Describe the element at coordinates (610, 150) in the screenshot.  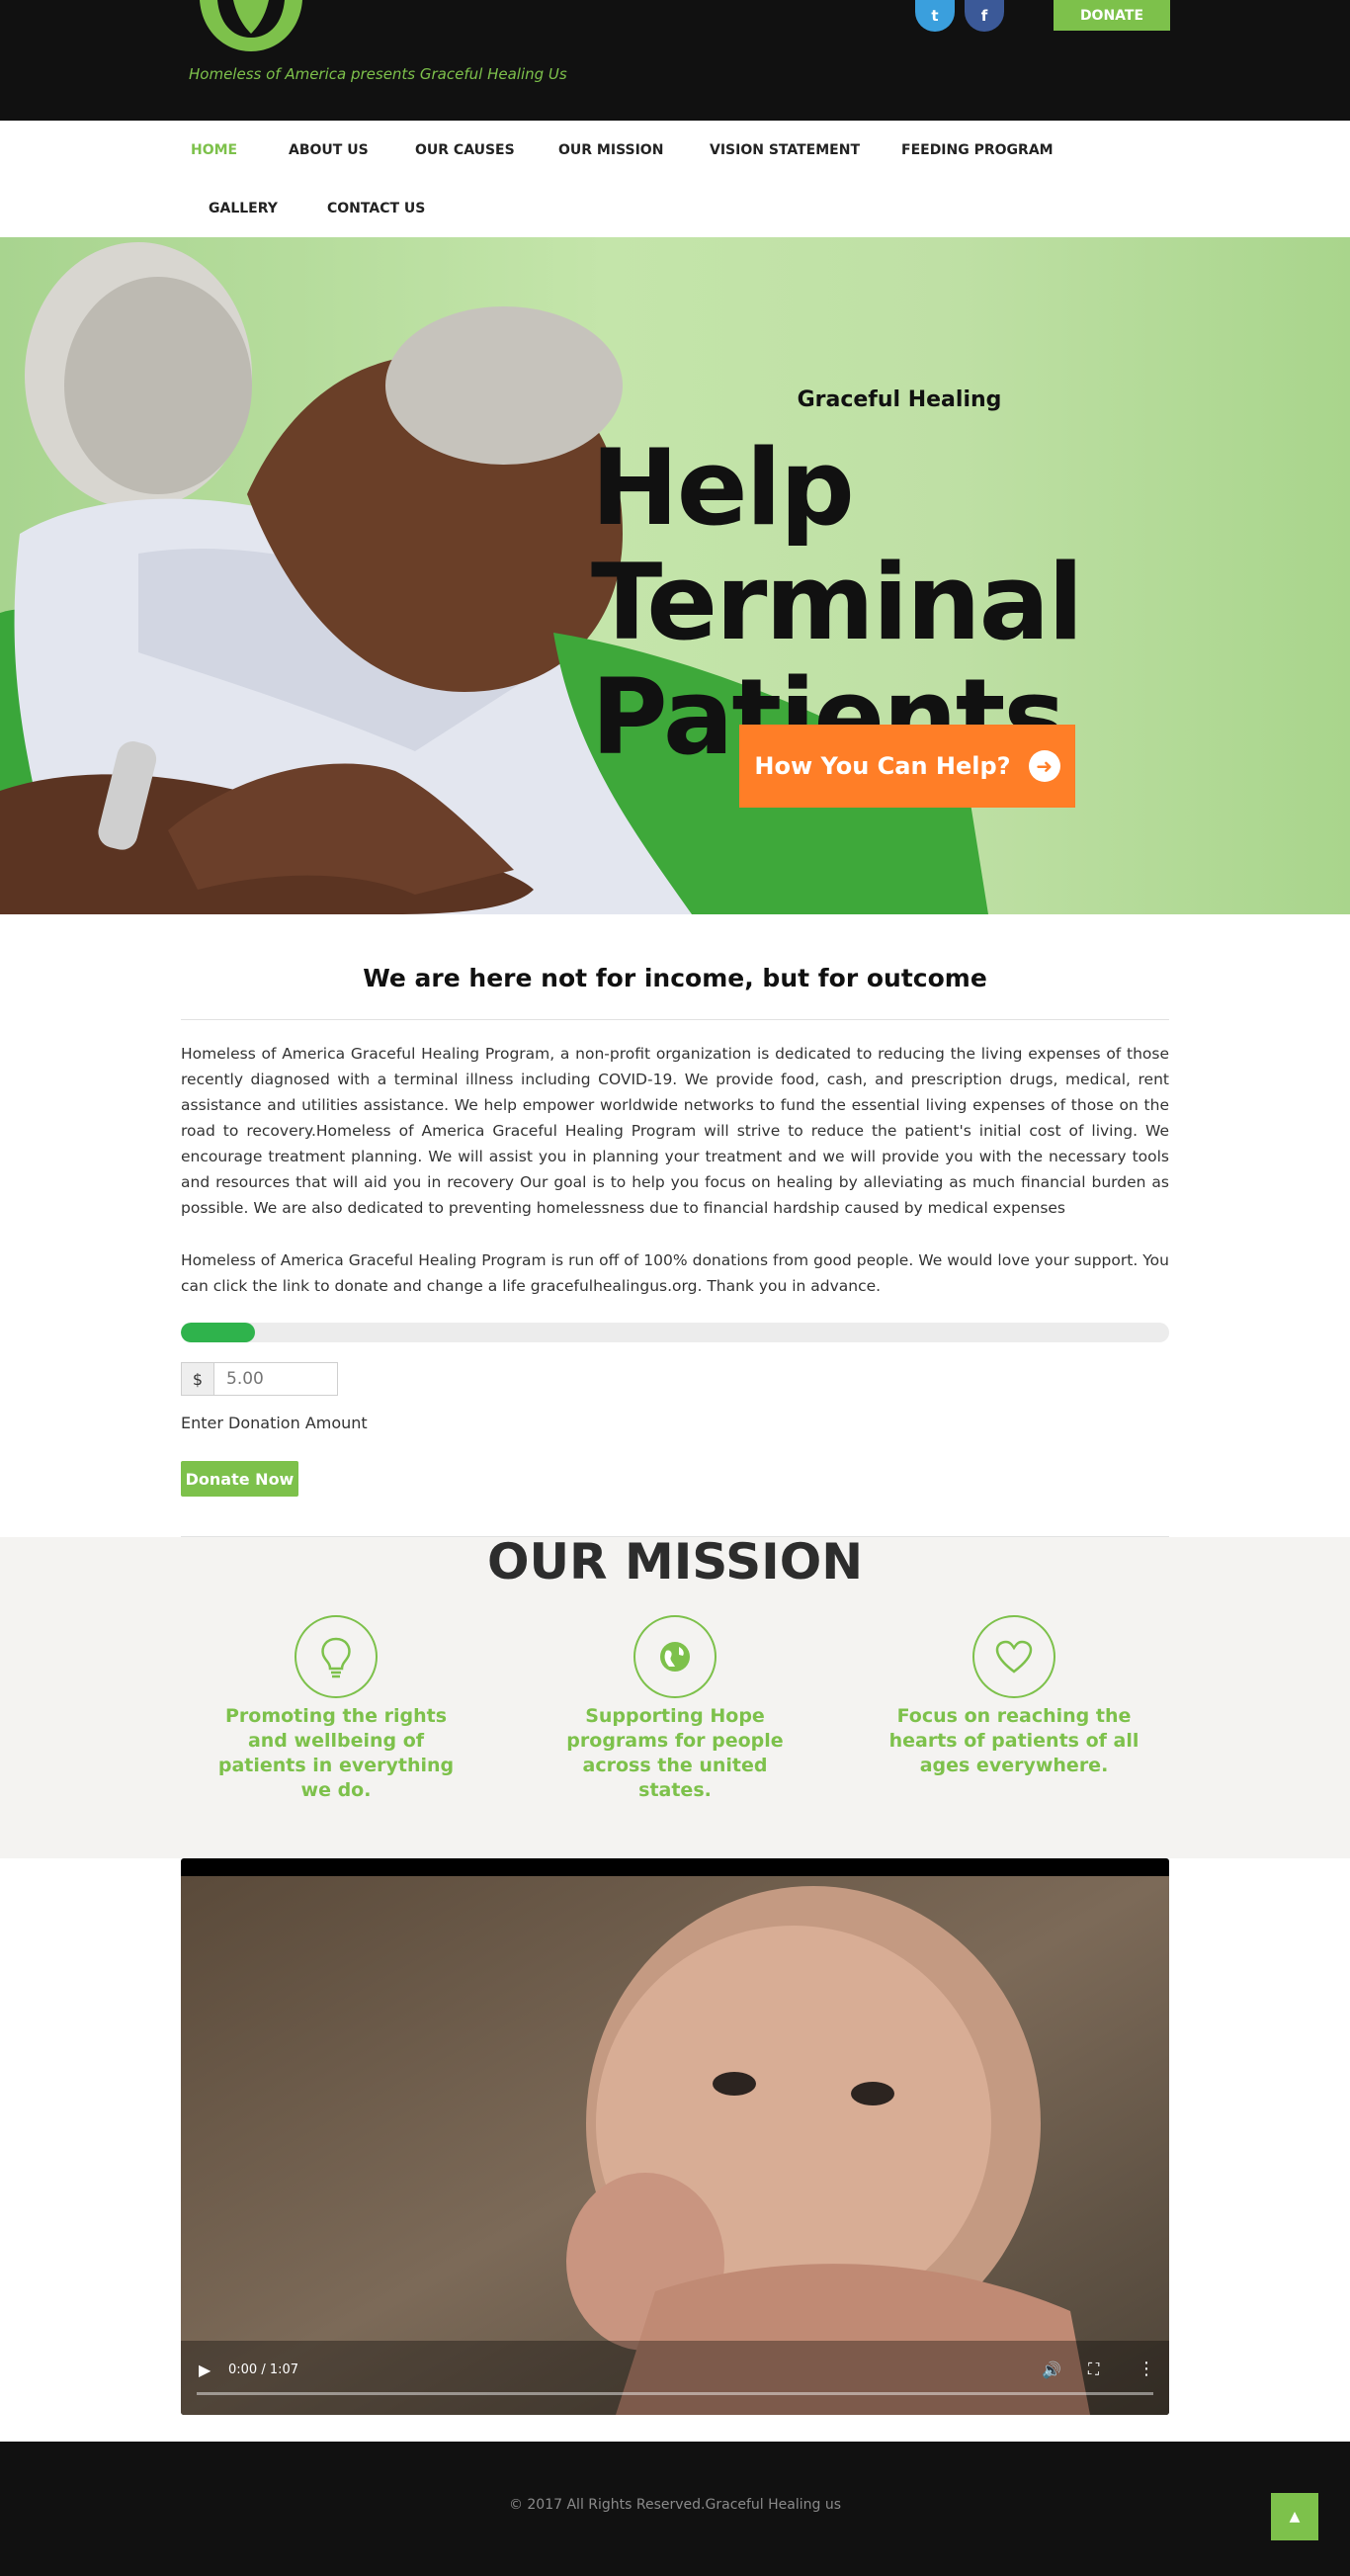
I see `nav-item-our-mission: OUR MISSION` at that location.